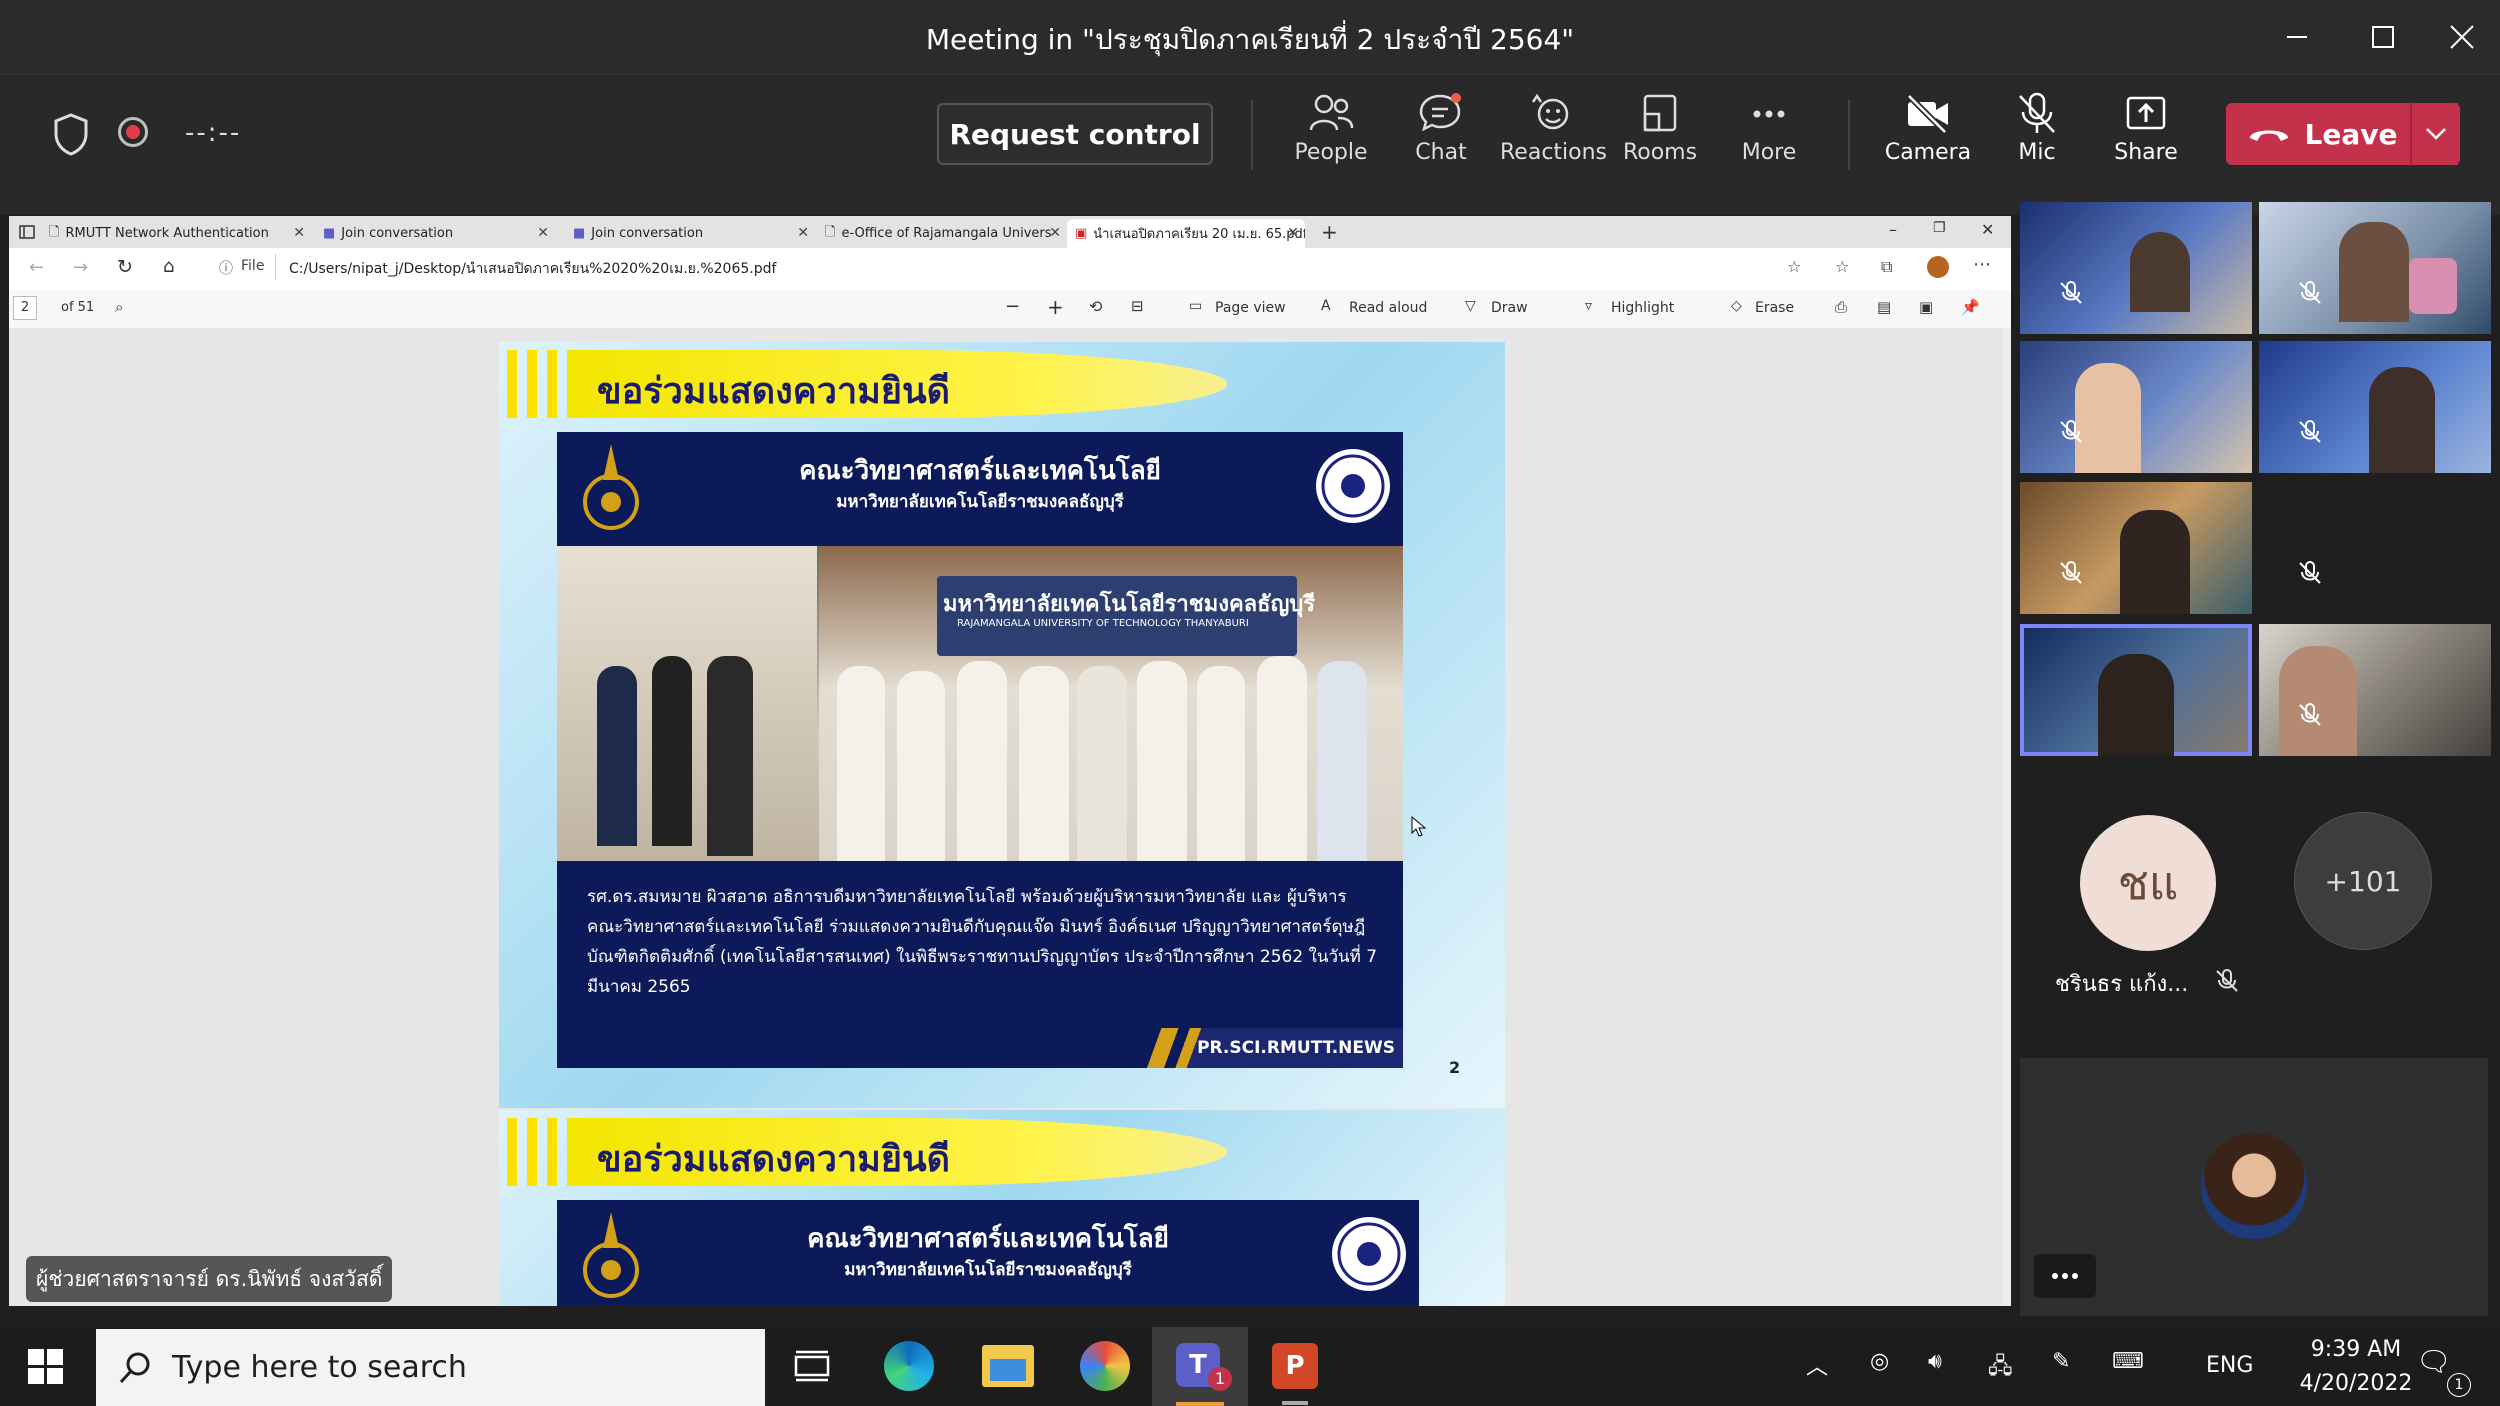 The image size is (2500, 1406). I want to click on edge-browser-icon, so click(909, 1366).